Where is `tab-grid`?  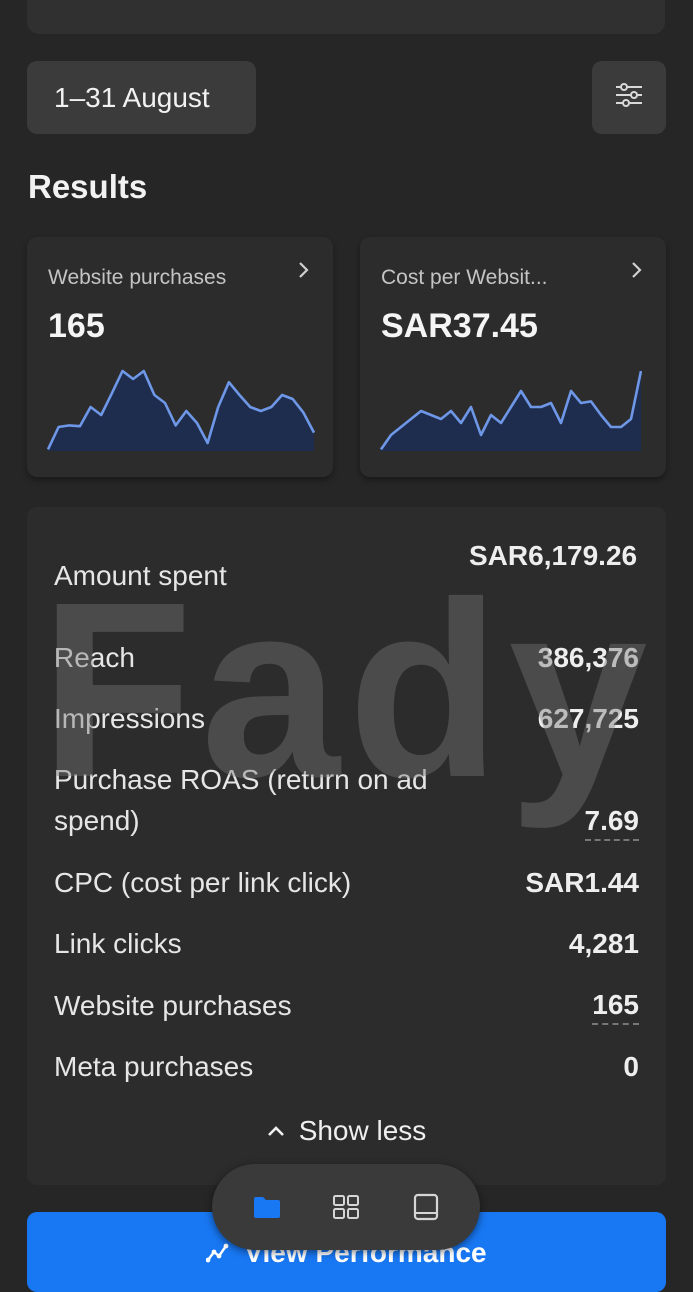 tab-grid is located at coordinates (346, 1207).